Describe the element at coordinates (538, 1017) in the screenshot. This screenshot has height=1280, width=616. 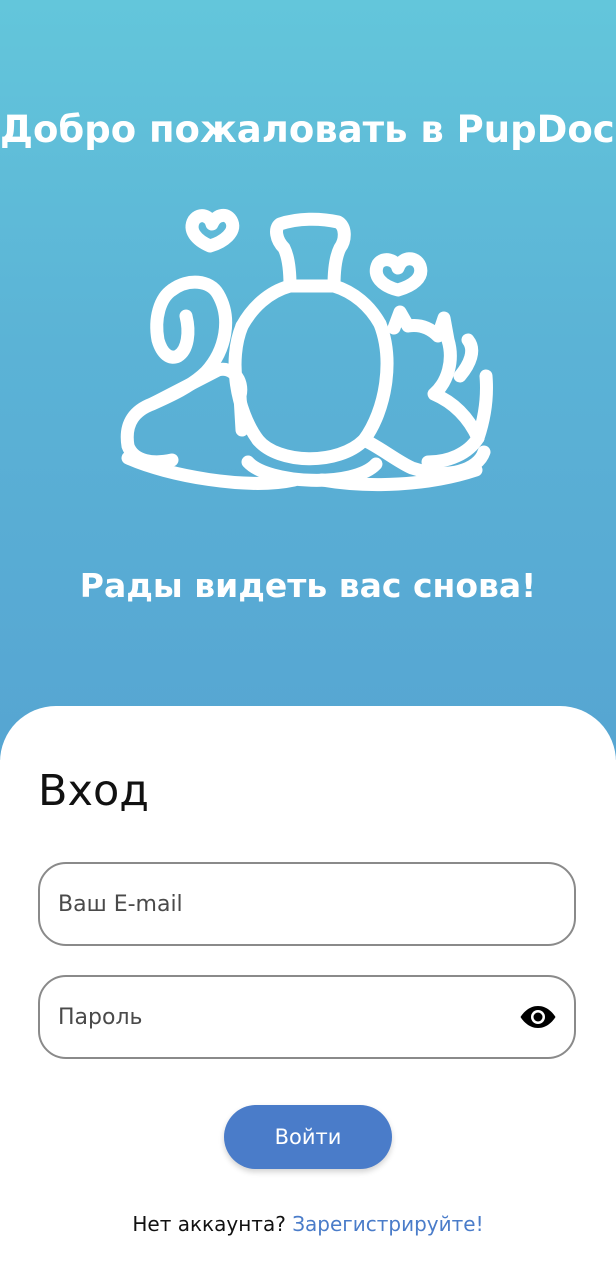
I see `eye-icon` at that location.